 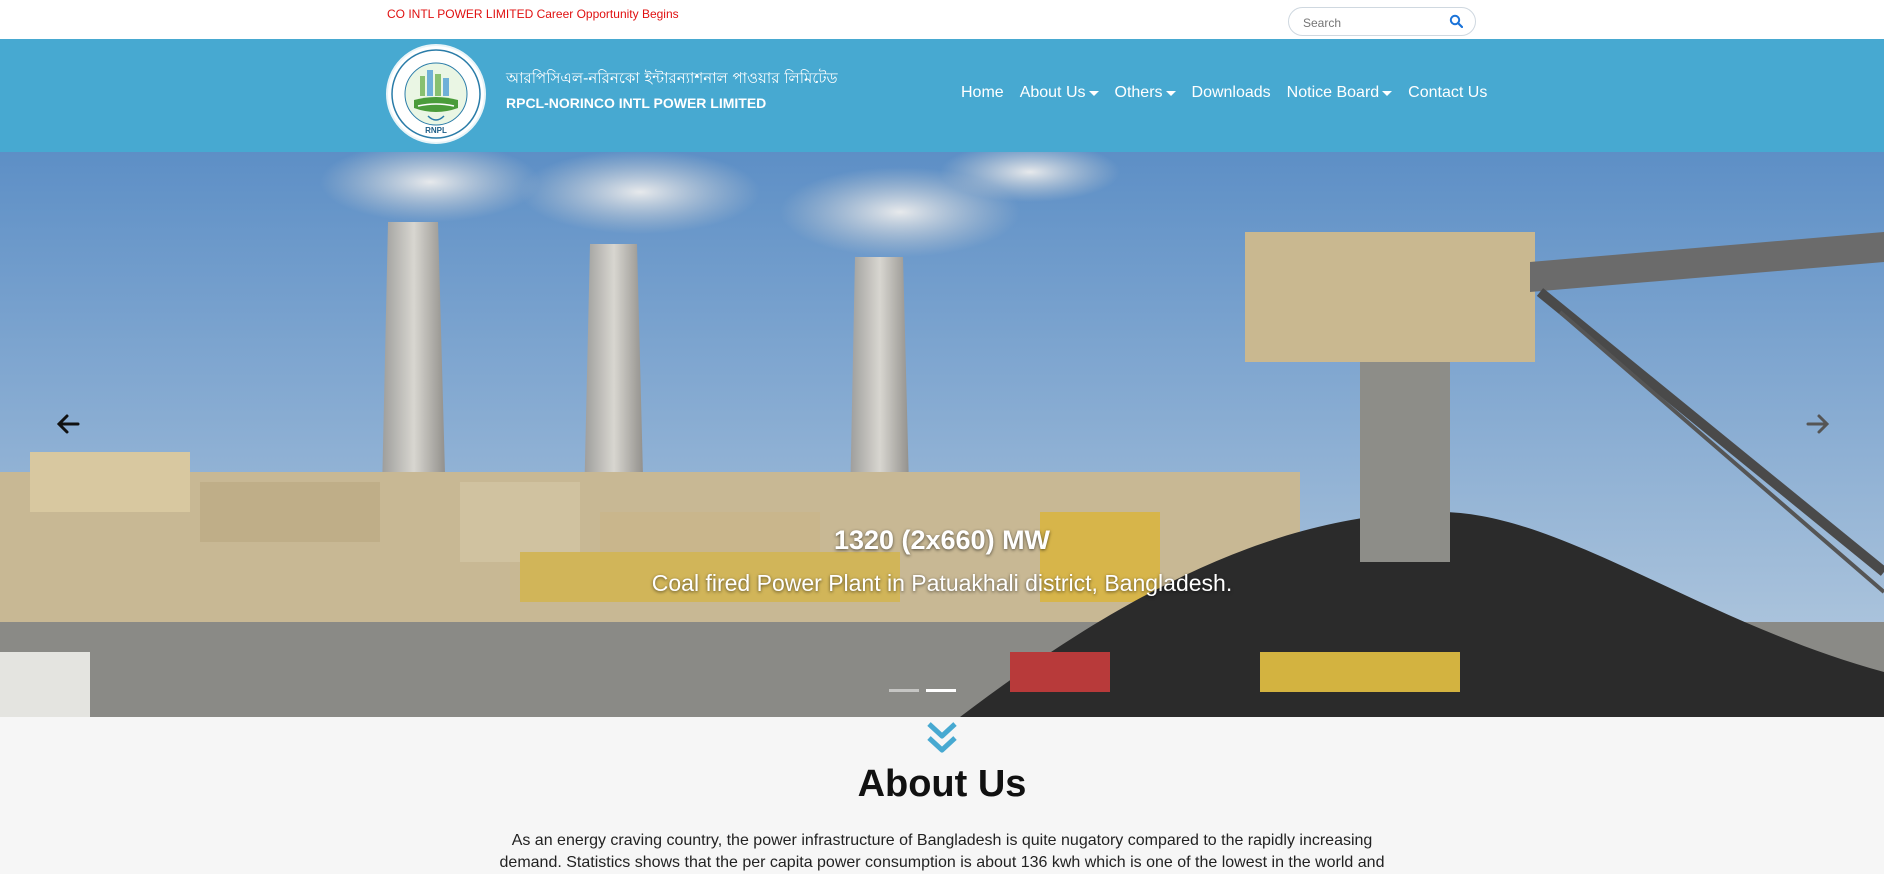 I want to click on nav-label: Others, so click(x=1138, y=92).